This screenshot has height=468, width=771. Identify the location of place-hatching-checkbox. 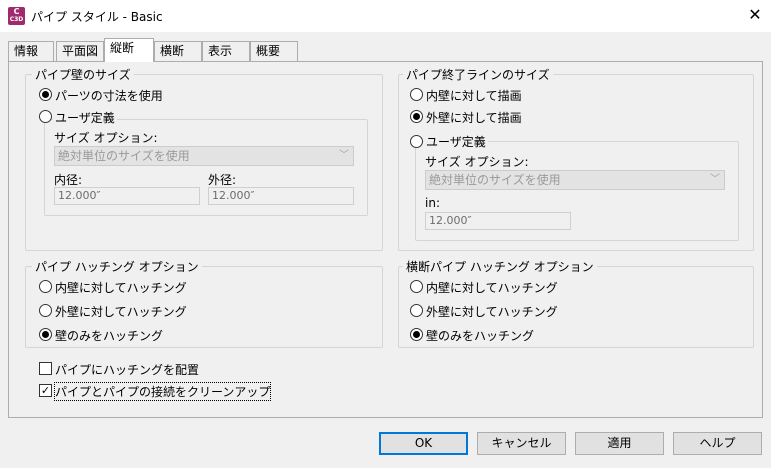
(45, 368).